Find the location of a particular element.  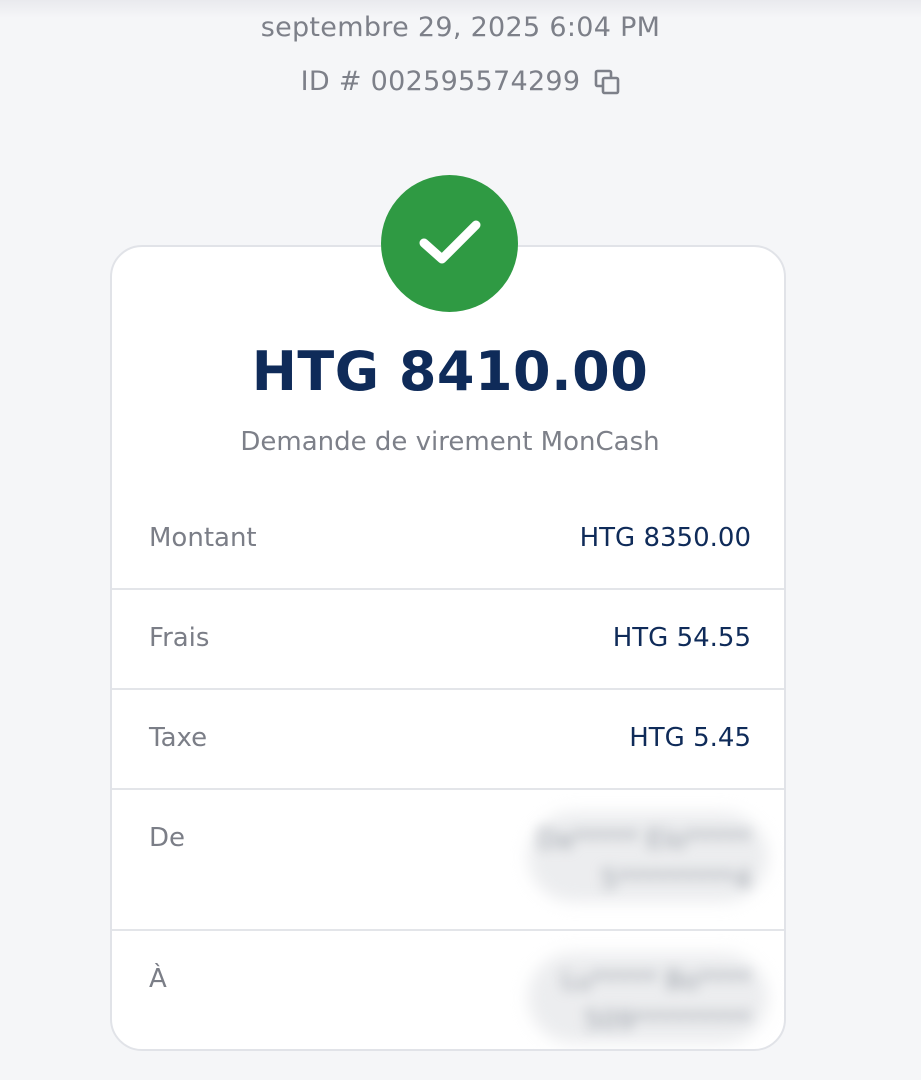

success-badge is located at coordinates (449, 243).